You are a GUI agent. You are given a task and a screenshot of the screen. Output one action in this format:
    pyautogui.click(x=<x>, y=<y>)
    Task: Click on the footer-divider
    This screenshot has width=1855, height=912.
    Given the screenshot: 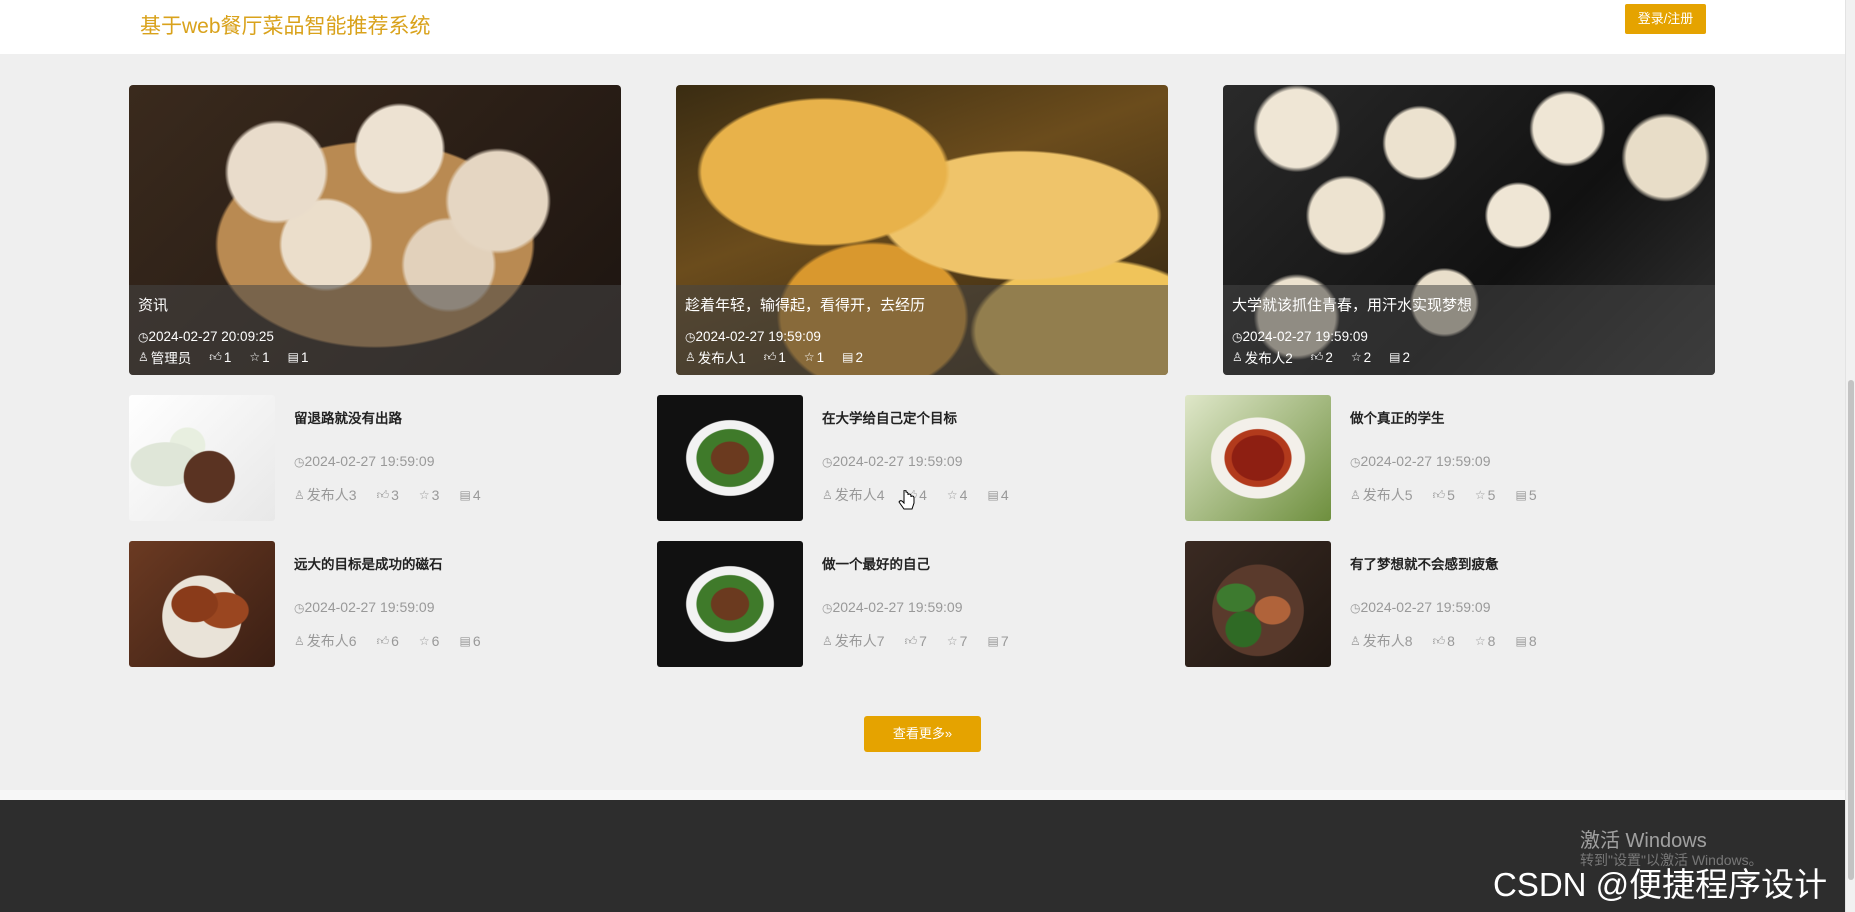 What is the action you would take?
    pyautogui.click(x=922, y=795)
    